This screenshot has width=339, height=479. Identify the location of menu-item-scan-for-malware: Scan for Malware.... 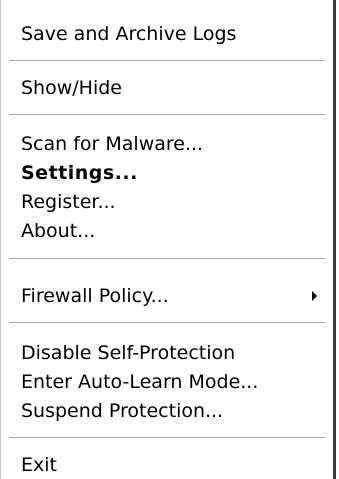
(112, 144).